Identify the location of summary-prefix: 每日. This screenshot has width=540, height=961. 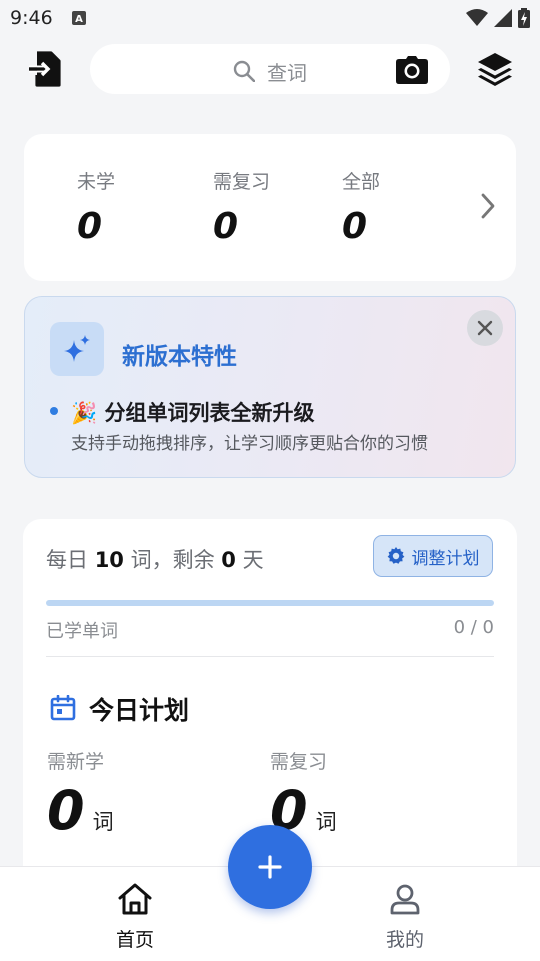
(70, 560).